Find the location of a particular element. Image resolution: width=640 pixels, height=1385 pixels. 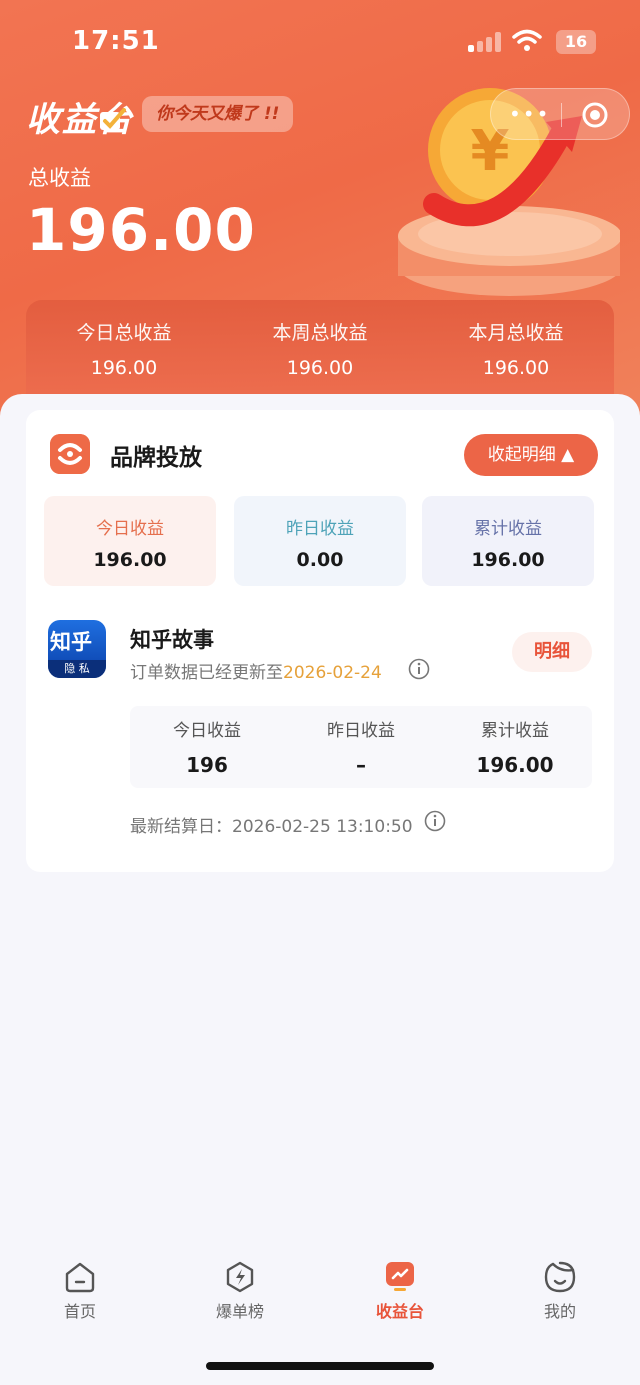

bottom-tab-bar: 首页 爆单榜 收益台 我的 is located at coordinates (320, 1295).